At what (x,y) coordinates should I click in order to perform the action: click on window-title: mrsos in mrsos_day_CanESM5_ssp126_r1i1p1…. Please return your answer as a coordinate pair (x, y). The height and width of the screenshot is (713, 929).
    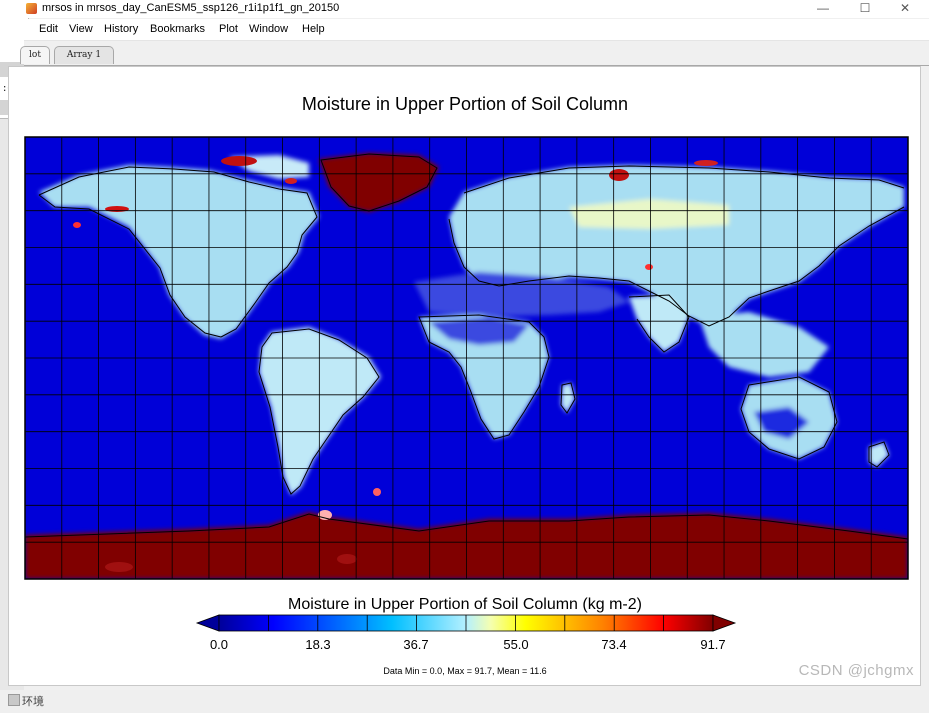
    Looking at the image, I should click on (191, 8).